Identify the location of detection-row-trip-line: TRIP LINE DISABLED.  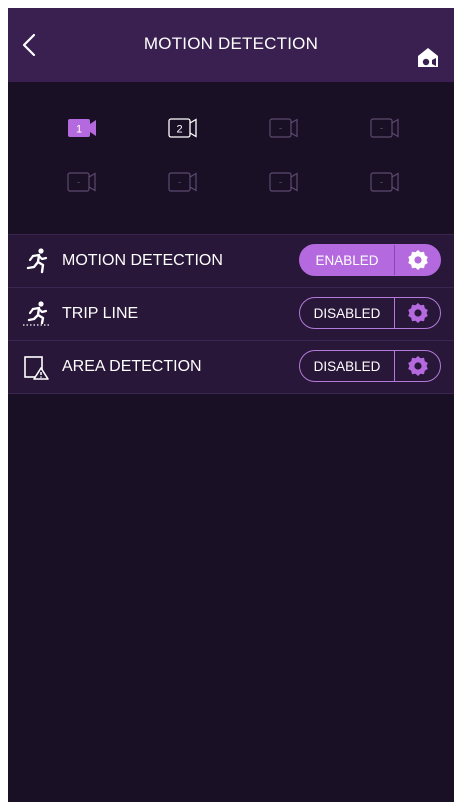
(231, 314).